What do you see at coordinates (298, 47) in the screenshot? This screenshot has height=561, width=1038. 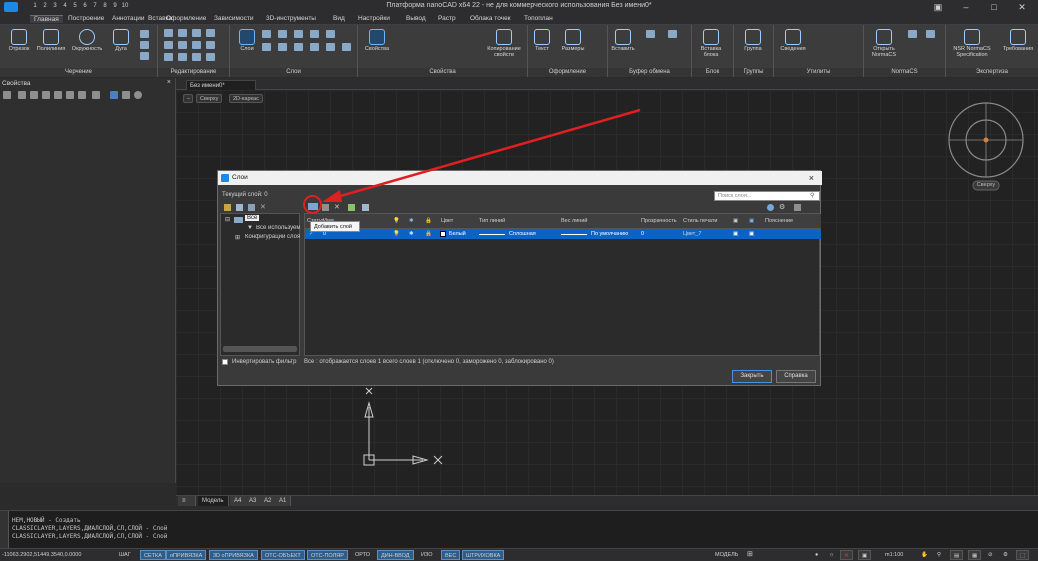 I see `layer-walk-icon` at bounding box center [298, 47].